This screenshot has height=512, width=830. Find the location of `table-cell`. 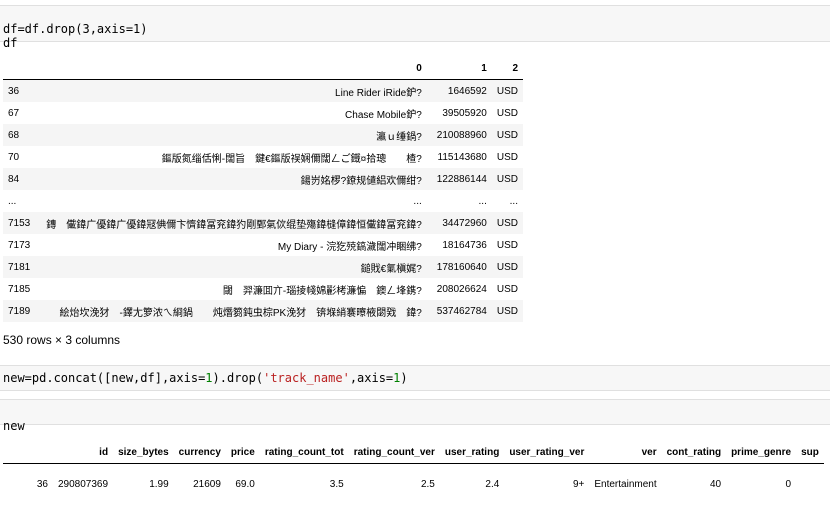

table-cell is located at coordinates (810, 484).